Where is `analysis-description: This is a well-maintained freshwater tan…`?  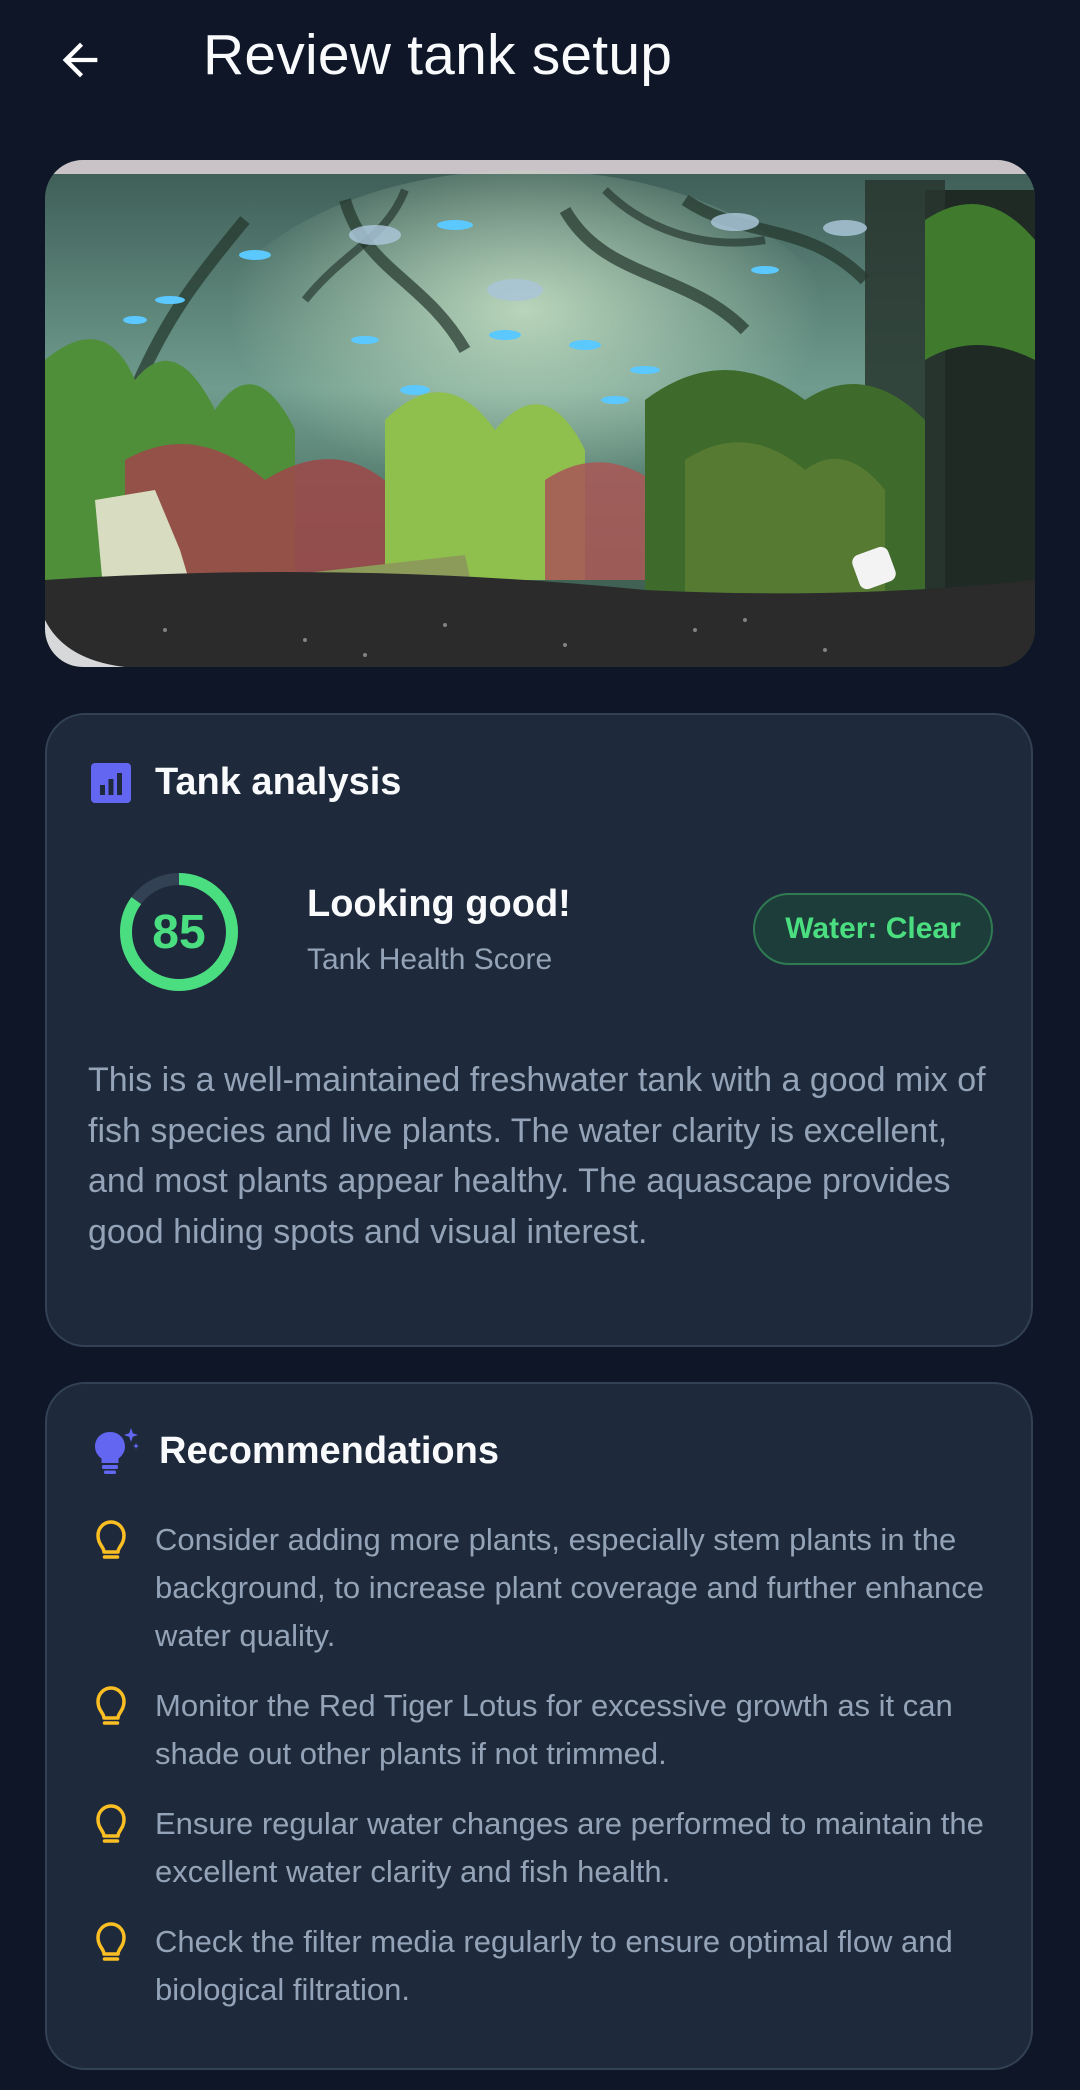 analysis-description: This is a well-maintained freshwater tan… is located at coordinates (537, 1156).